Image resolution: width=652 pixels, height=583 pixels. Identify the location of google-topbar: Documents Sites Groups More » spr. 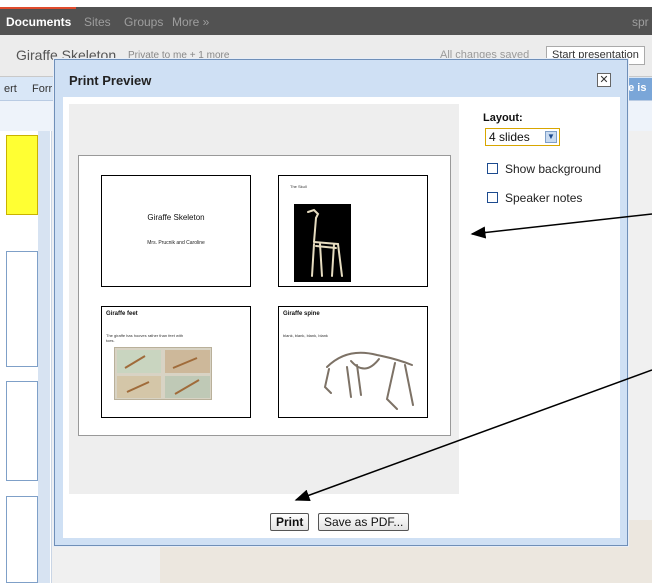
(326, 21).